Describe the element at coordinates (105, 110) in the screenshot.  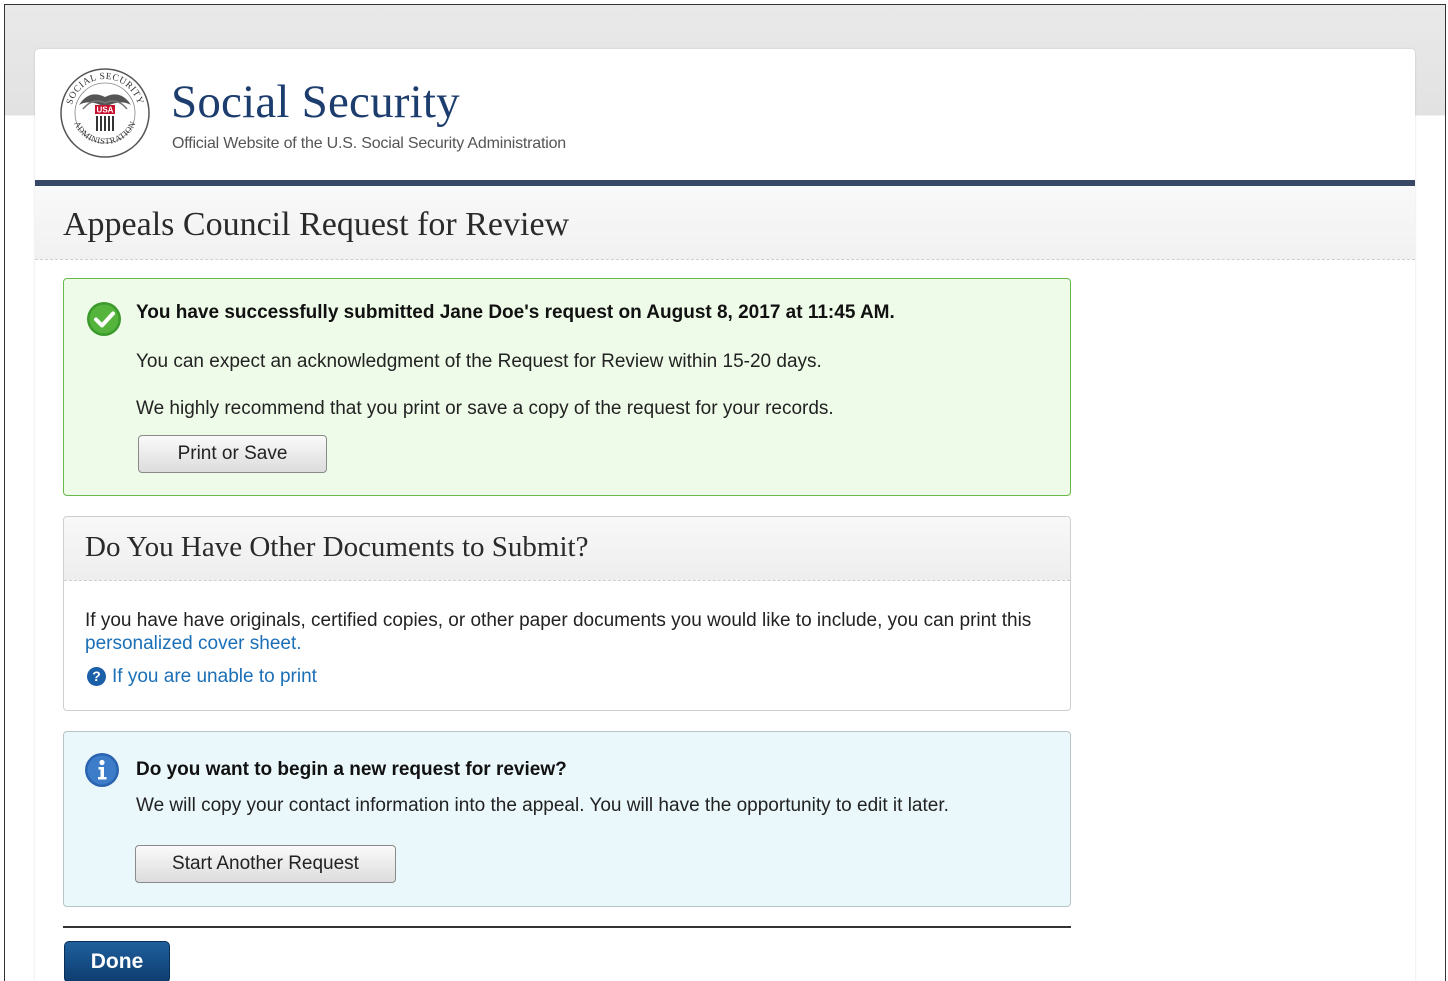
I see `svg-text: USA` at that location.